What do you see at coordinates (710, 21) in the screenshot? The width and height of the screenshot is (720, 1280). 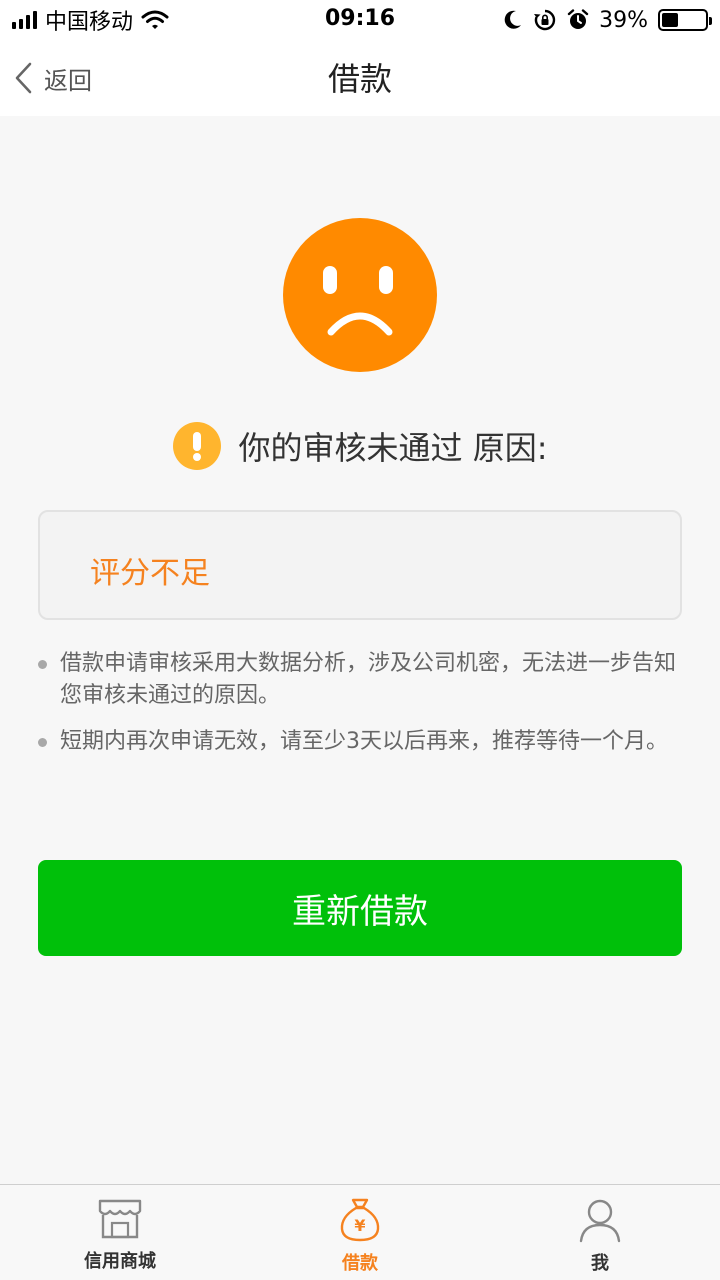 I see `battery-tip` at bounding box center [710, 21].